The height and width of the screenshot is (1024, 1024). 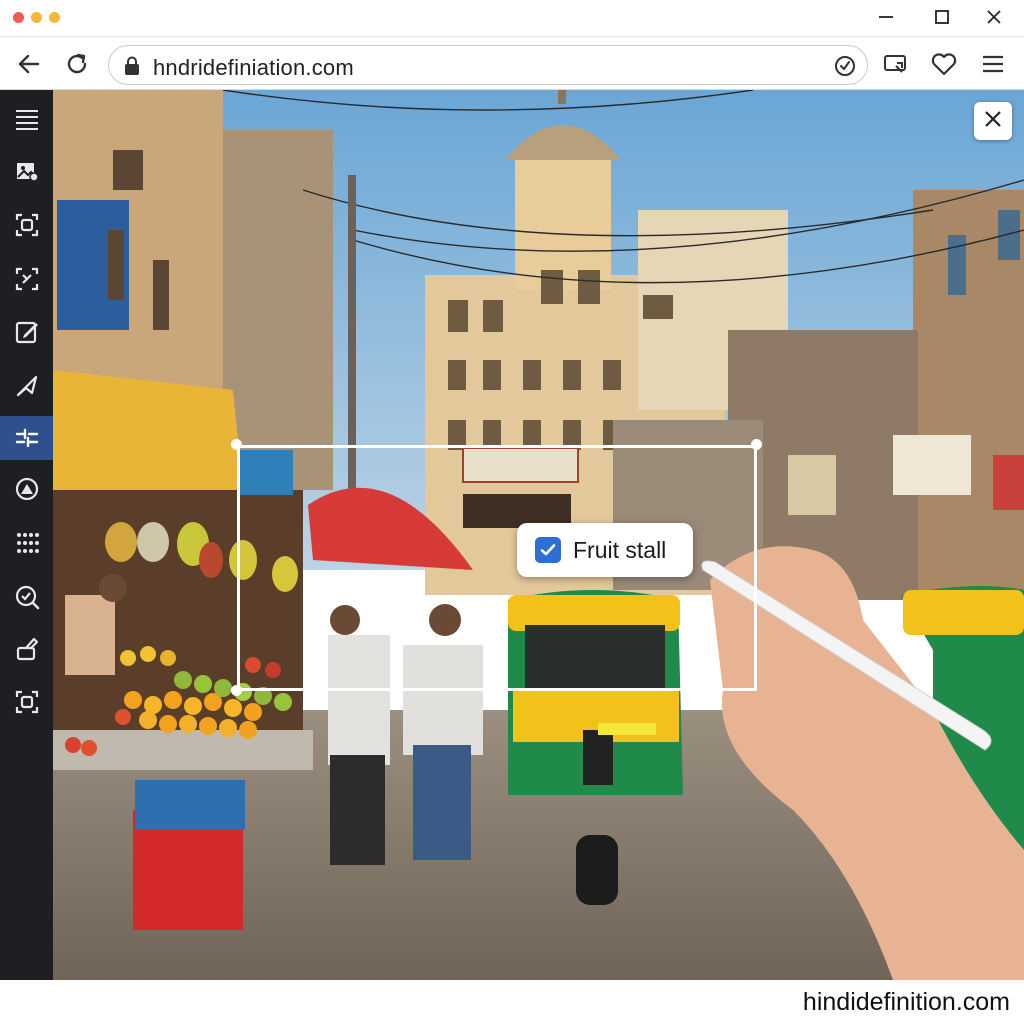 I want to click on annotation-tag: Fruit stall, so click(x=605, y=550).